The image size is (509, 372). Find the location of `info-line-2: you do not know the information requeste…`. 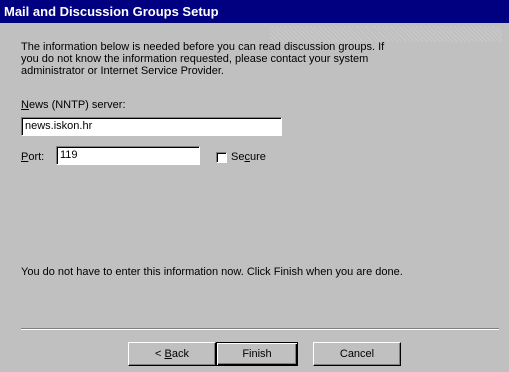

info-line-2: you do not know the information requeste… is located at coordinates (195, 59).